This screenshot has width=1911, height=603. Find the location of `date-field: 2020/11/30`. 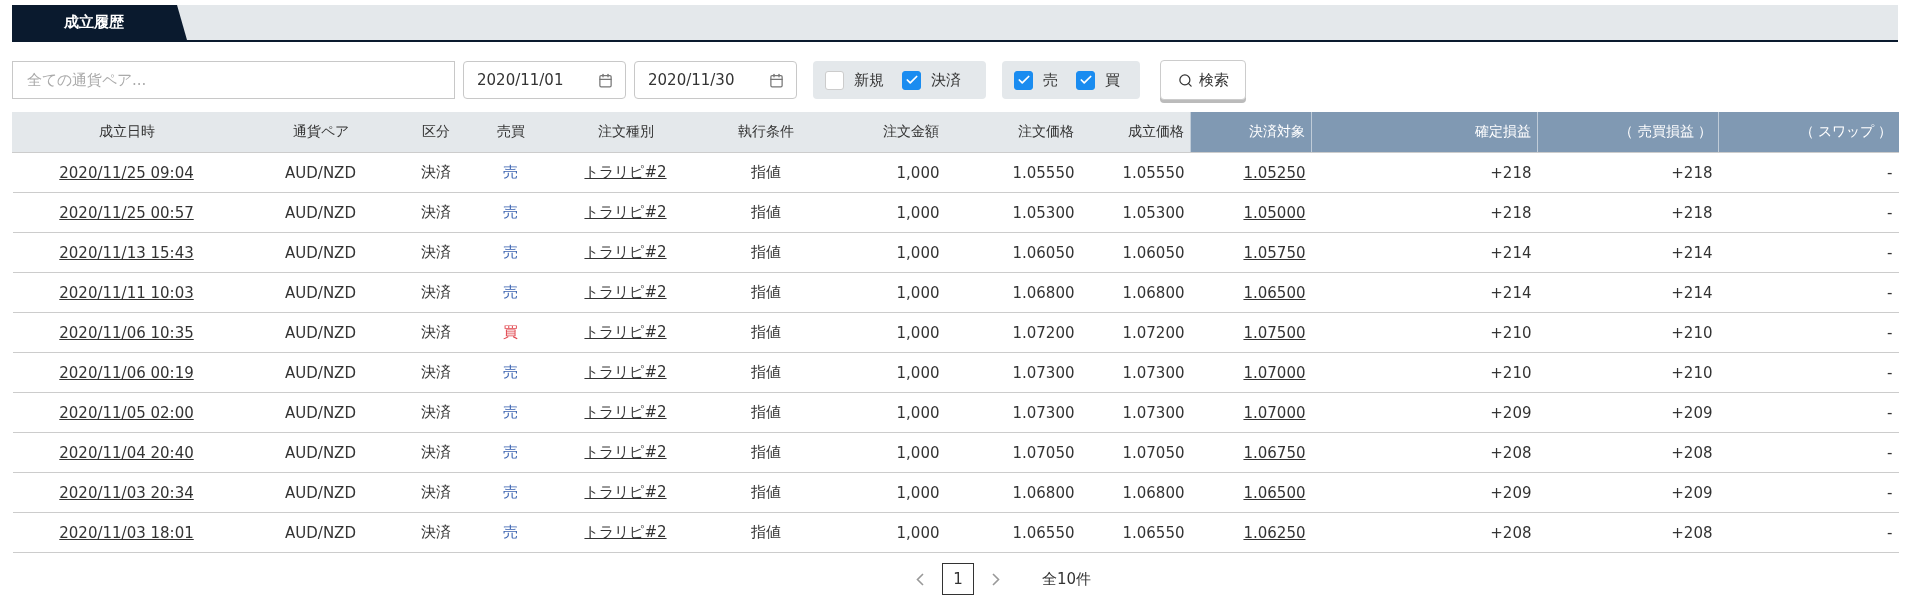

date-field: 2020/11/30 is located at coordinates (715, 80).